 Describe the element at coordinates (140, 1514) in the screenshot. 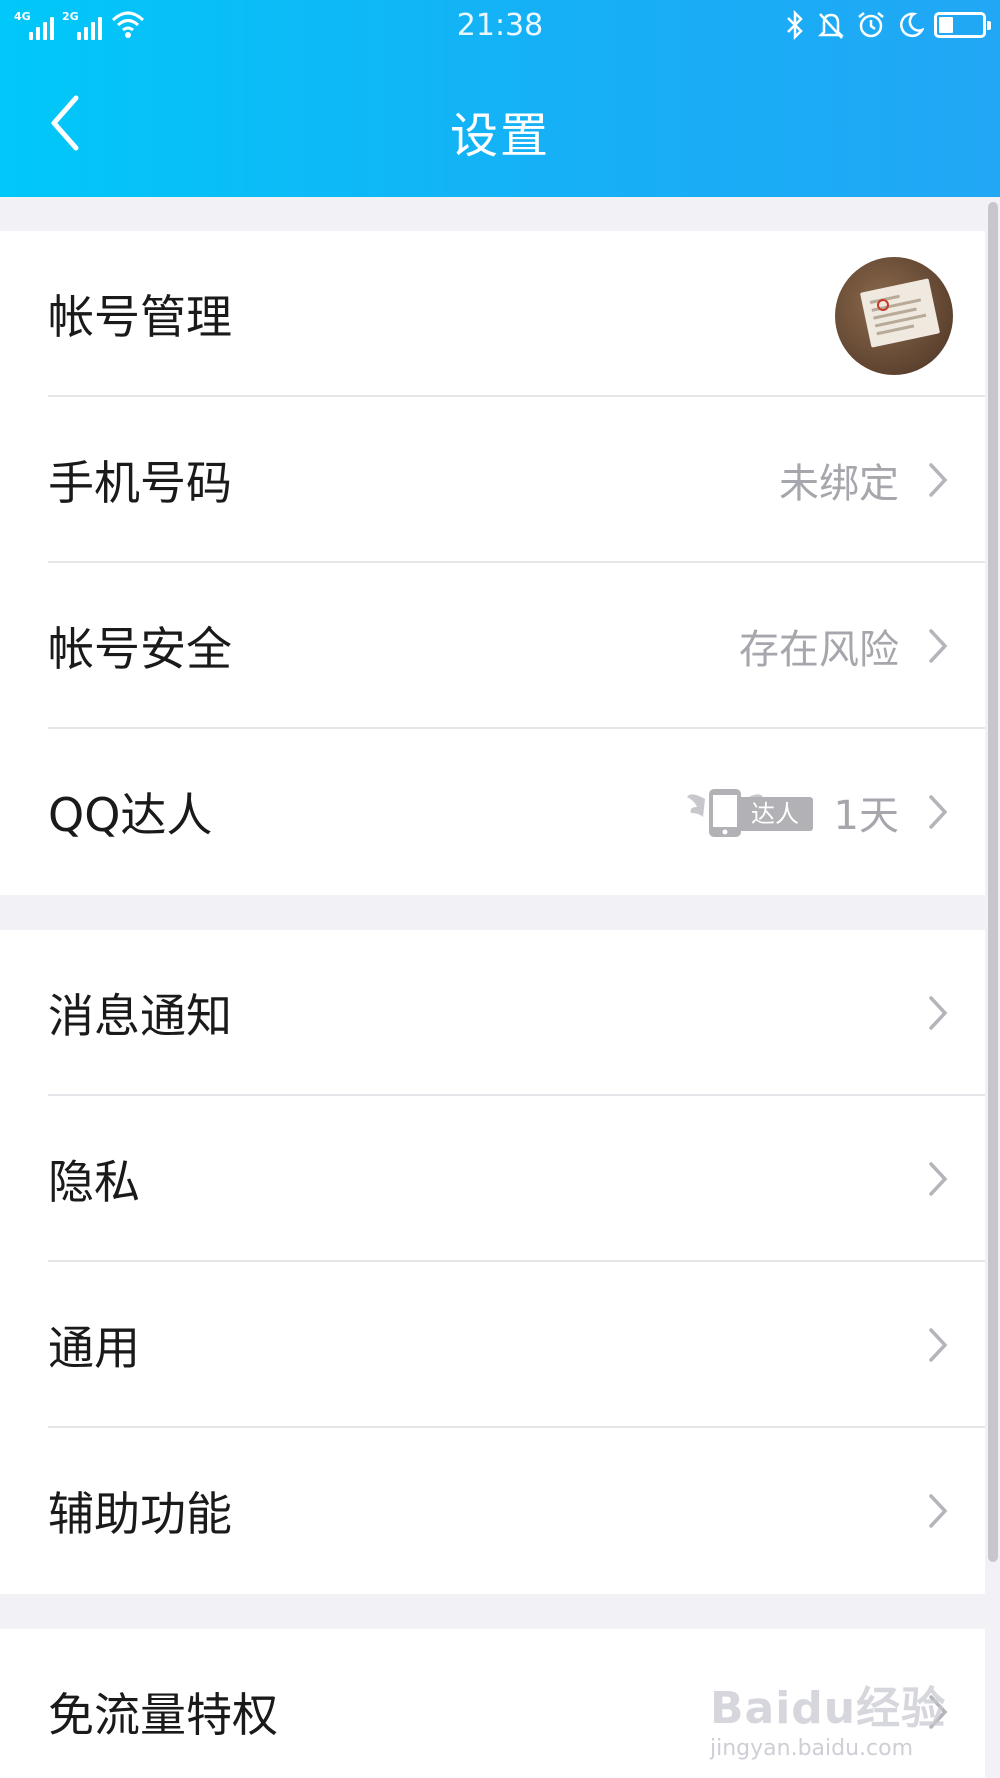

I see `row-label: 辅助功能` at that location.